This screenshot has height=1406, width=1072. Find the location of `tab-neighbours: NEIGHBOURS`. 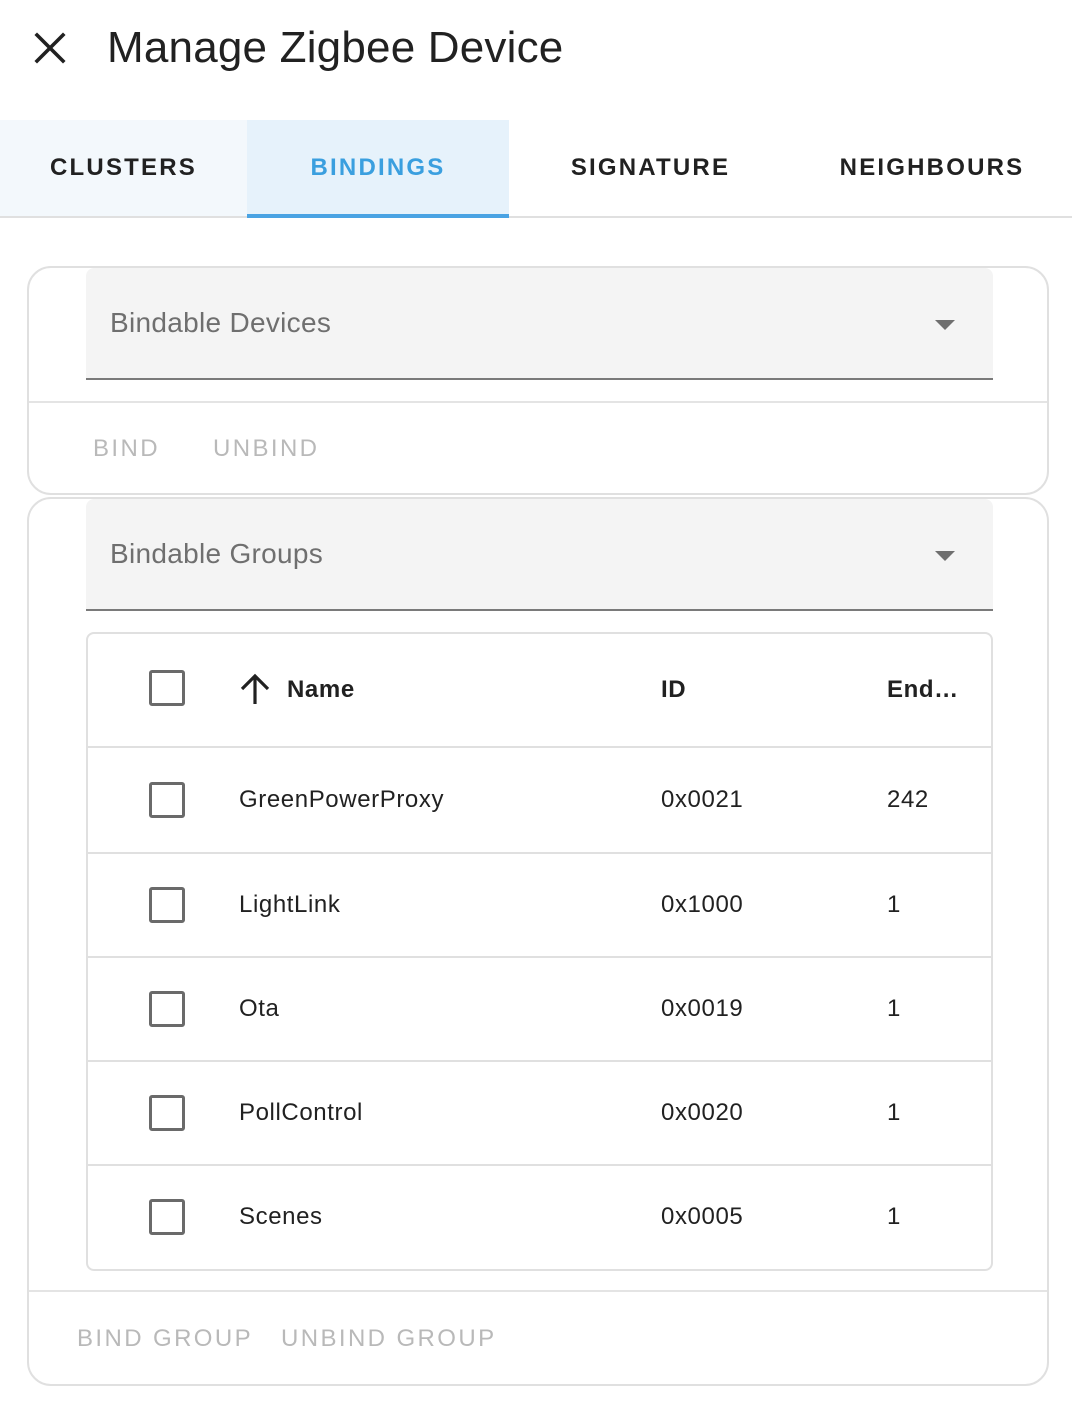

tab-neighbours: NEIGHBOURS is located at coordinates (932, 168).